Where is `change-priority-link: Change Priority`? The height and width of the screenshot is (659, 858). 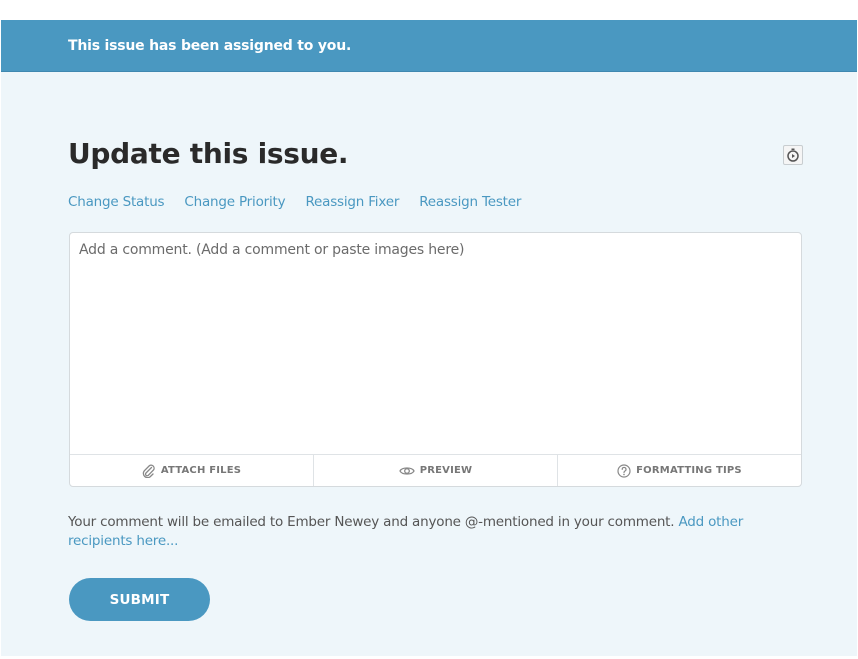
change-priority-link: Change Priority is located at coordinates (234, 202).